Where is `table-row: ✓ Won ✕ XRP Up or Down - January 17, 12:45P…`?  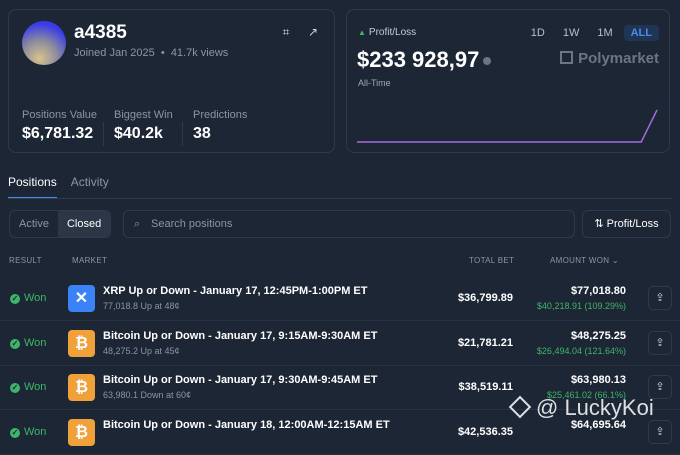 table-row: ✓ Won ✕ XRP Up or Down - January 17, 12:45P… is located at coordinates (340, 299).